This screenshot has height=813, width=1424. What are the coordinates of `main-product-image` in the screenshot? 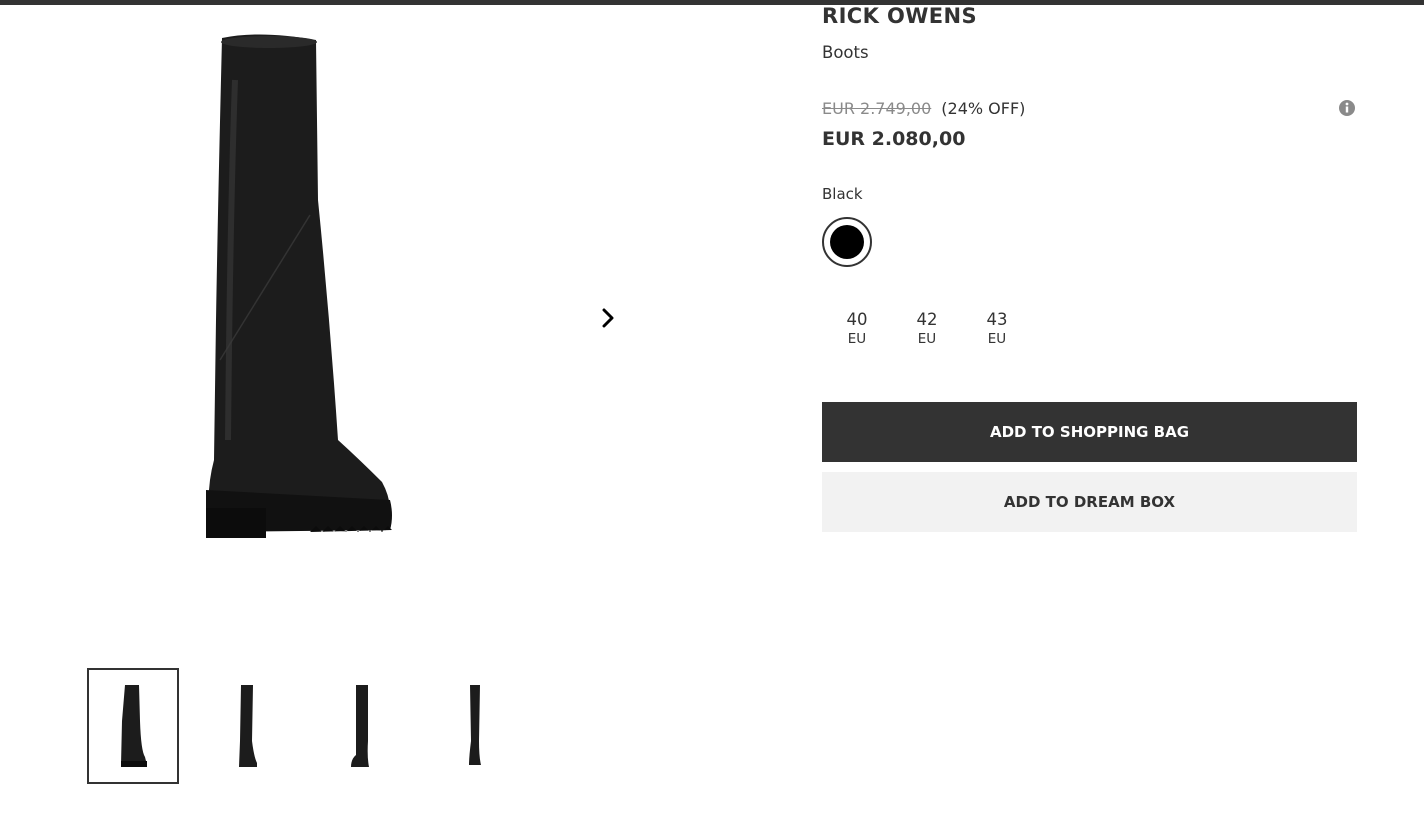 It's located at (300, 290).